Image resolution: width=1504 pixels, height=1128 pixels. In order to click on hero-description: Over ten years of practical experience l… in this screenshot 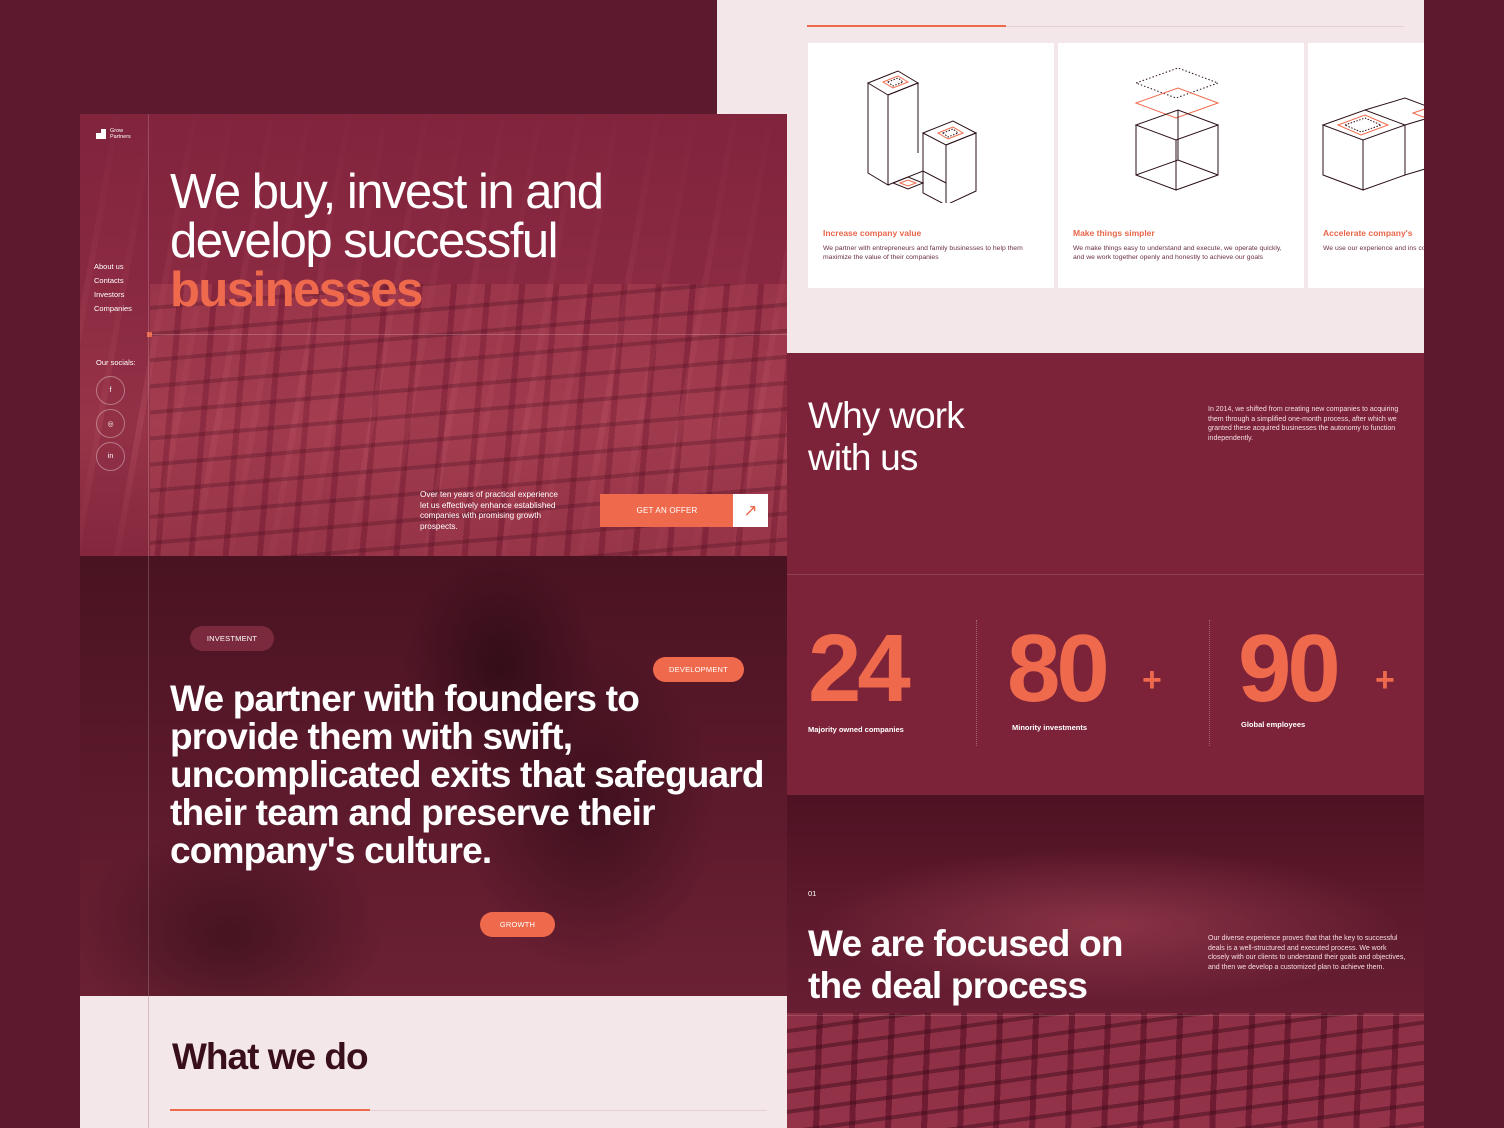, I will do `click(489, 510)`.